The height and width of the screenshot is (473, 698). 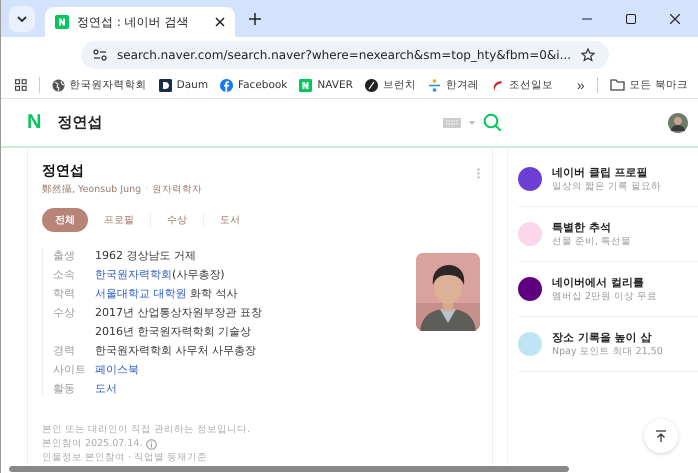 What do you see at coordinates (289, 469) in the screenshot?
I see `scrollbar-thumb` at bounding box center [289, 469].